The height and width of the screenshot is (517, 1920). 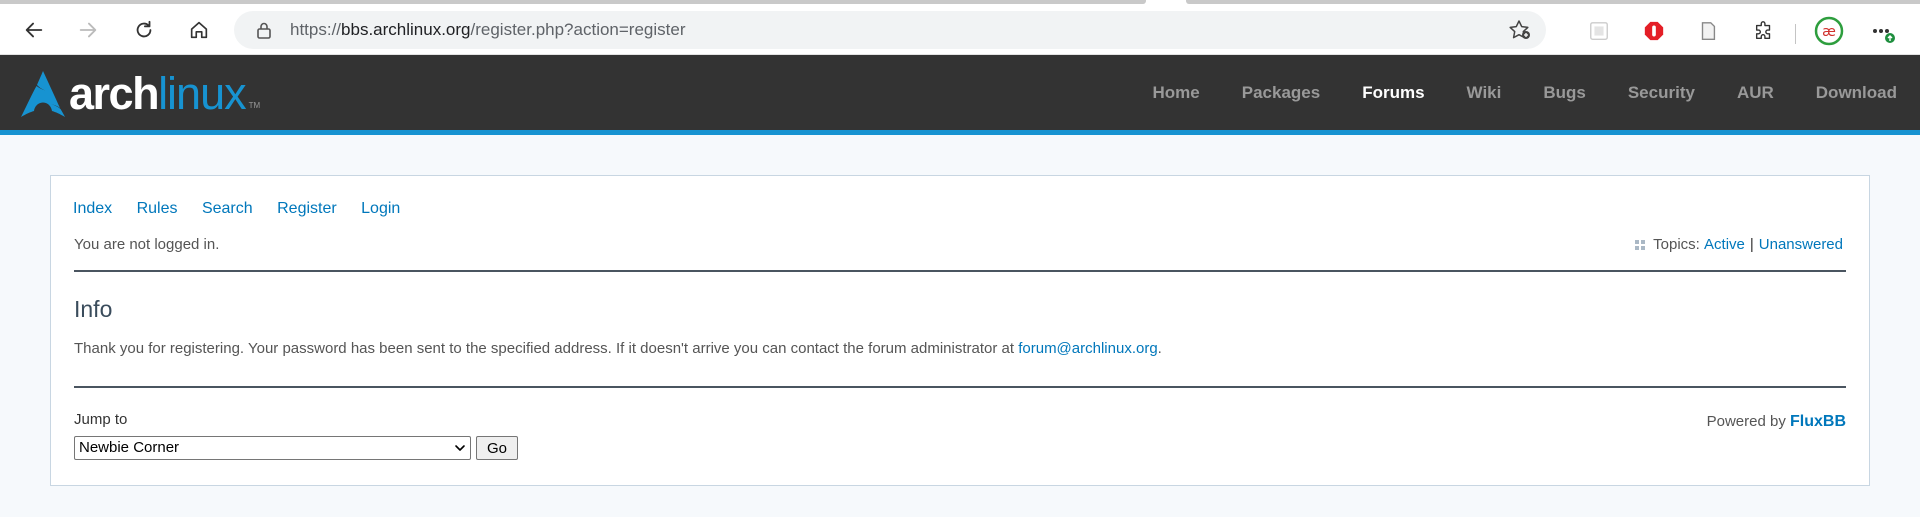 I want to click on forward-button, so click(x=88, y=30).